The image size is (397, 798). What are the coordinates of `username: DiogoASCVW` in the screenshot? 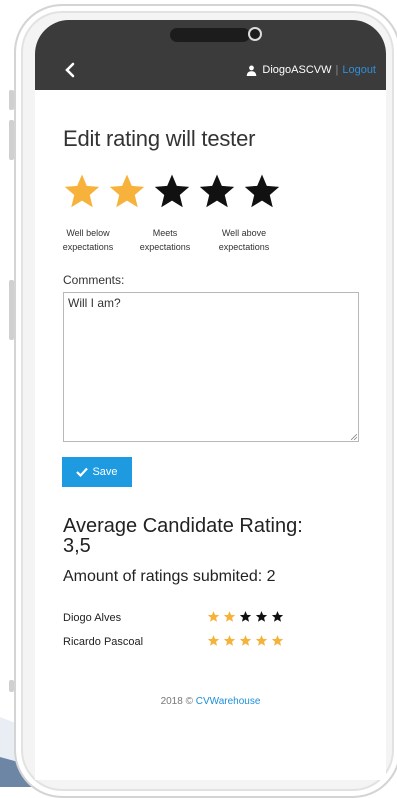 It's located at (296, 70).